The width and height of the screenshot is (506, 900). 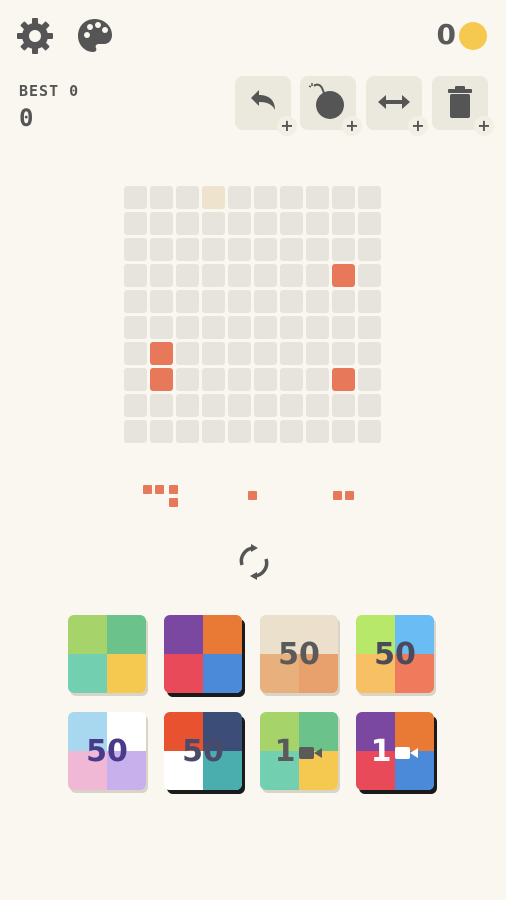 I want to click on refresh-button, so click(x=254, y=562).